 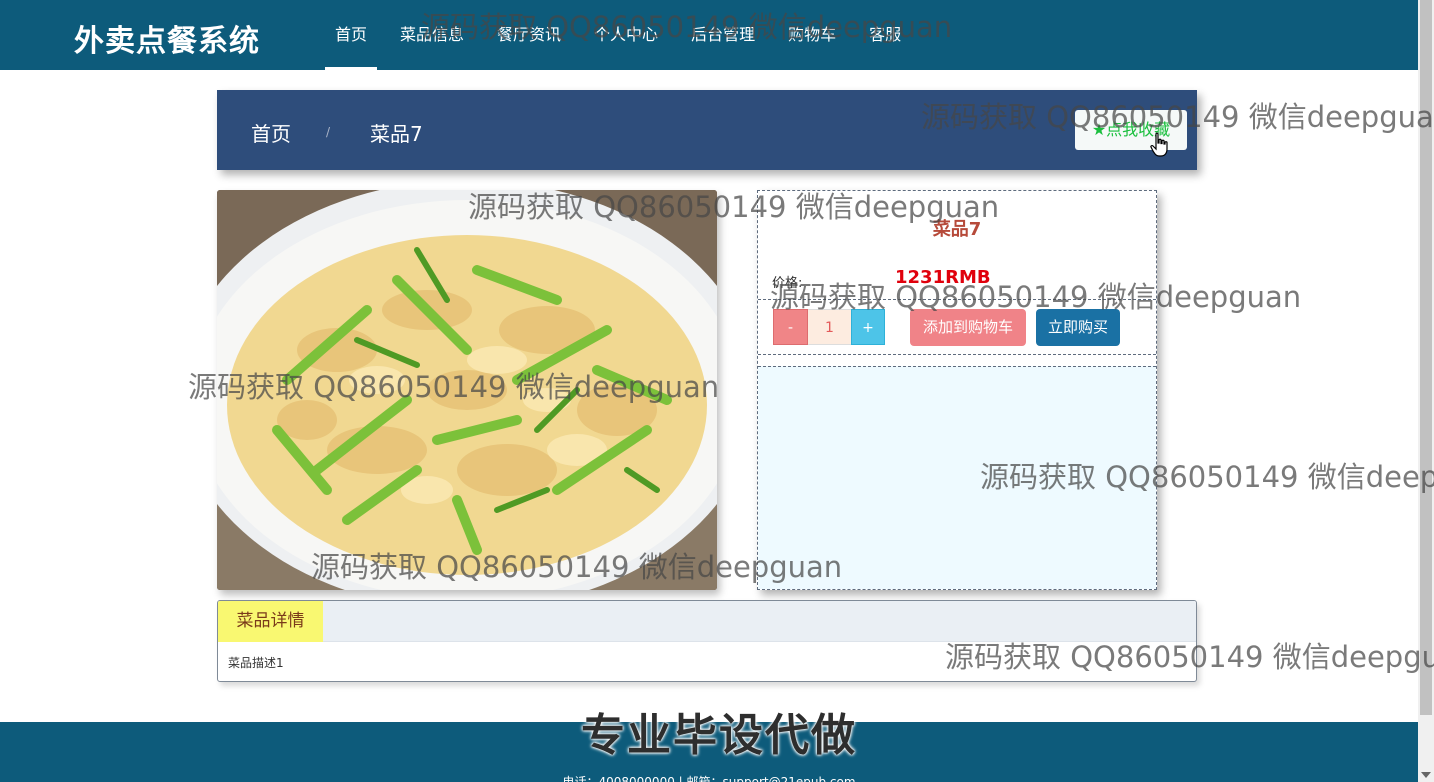 I want to click on price-label: 价格:, so click(x=787, y=283).